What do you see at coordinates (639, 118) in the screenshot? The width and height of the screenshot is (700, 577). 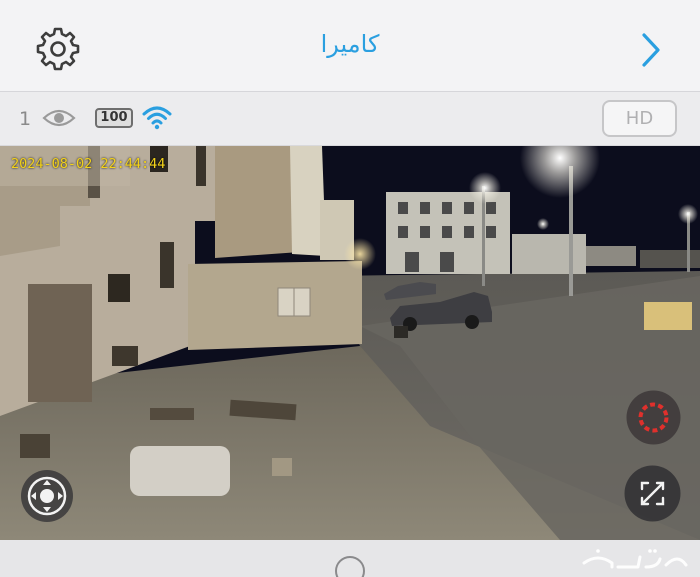 I see `hd-quality-button: HD` at bounding box center [639, 118].